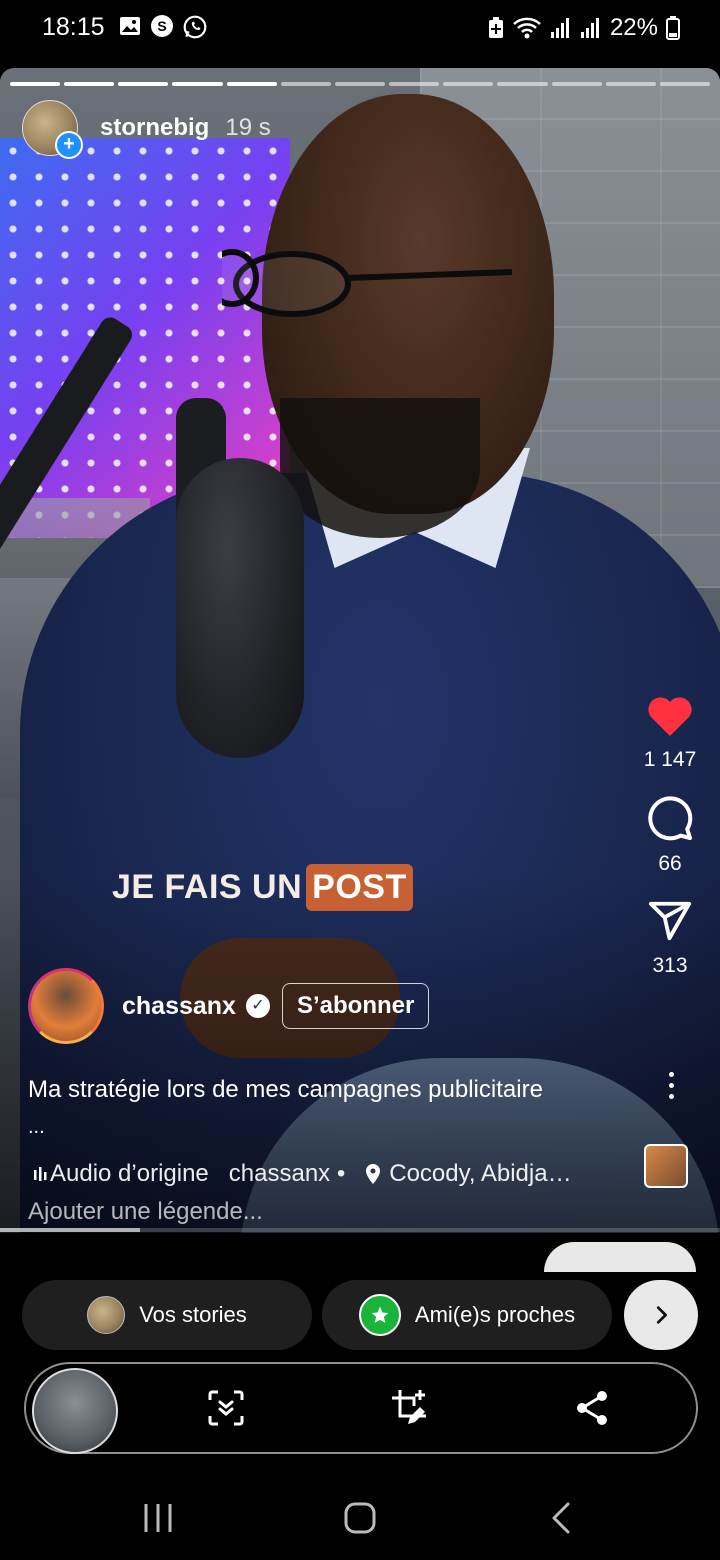 Image resolution: width=720 pixels, height=1560 pixels. What do you see at coordinates (129, 1174) in the screenshot?
I see `audio-label: Audio d’origine` at bounding box center [129, 1174].